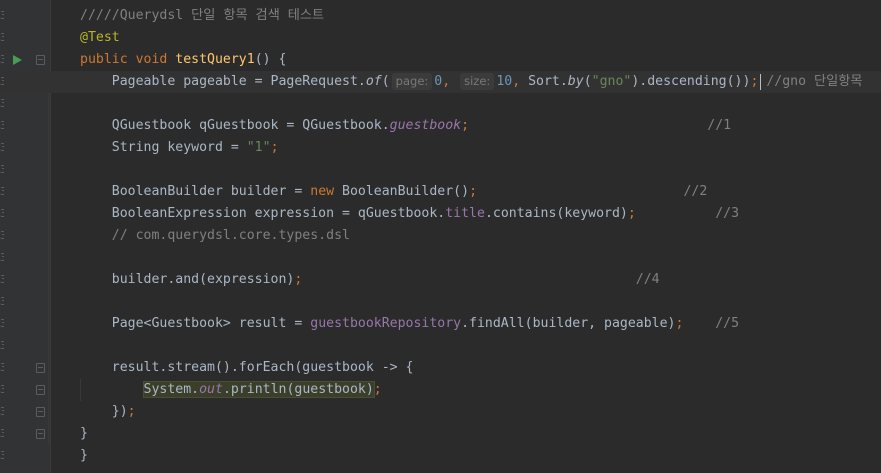  What do you see at coordinates (104, 411) in the screenshot?
I see `code-token: })` at bounding box center [104, 411].